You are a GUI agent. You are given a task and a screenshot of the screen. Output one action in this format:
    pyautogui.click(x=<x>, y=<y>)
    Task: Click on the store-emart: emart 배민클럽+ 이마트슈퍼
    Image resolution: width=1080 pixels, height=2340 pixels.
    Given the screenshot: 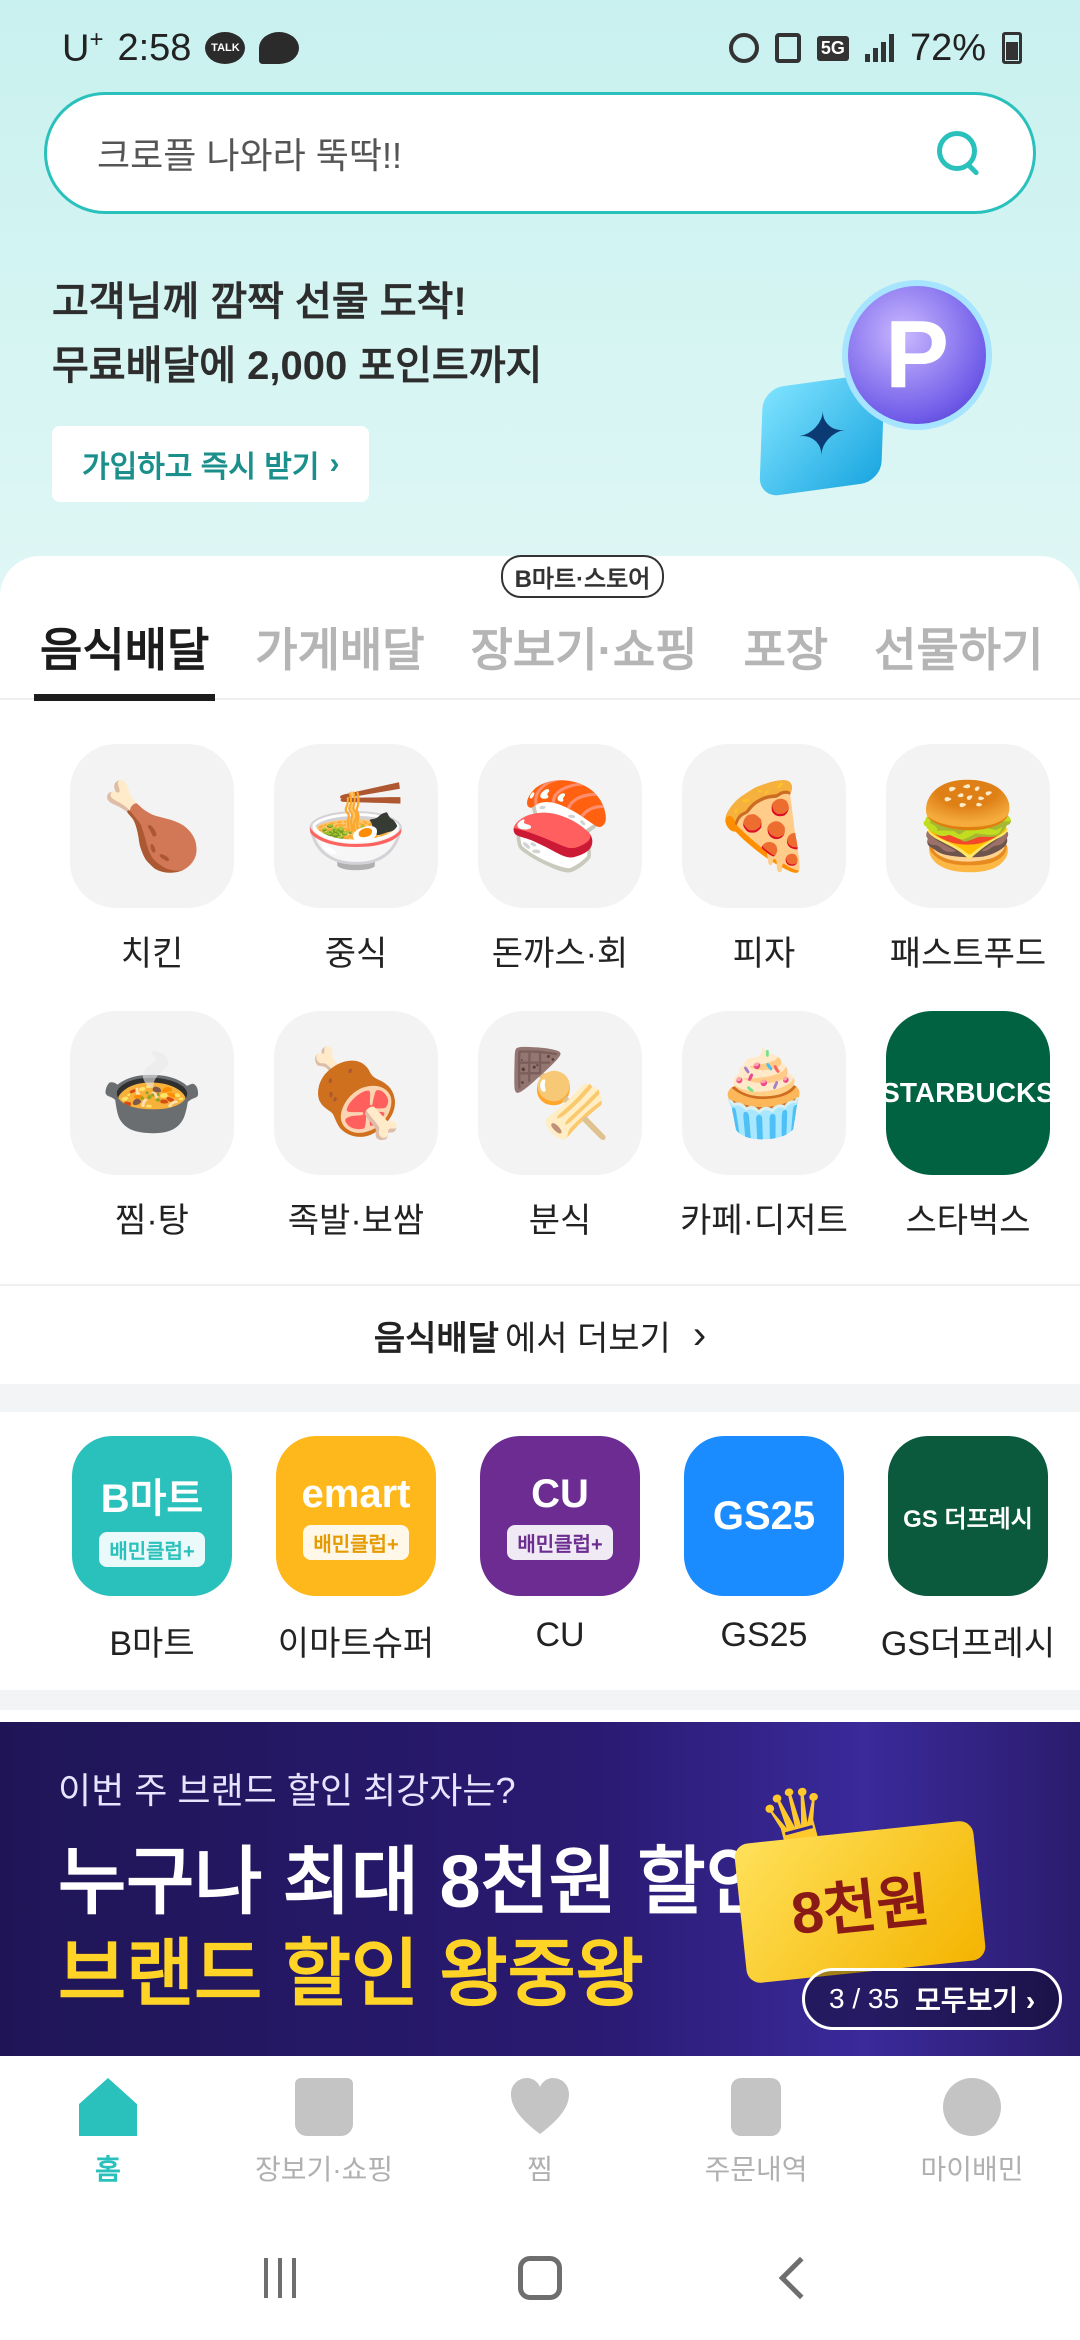 What is the action you would take?
    pyautogui.click(x=356, y=1550)
    